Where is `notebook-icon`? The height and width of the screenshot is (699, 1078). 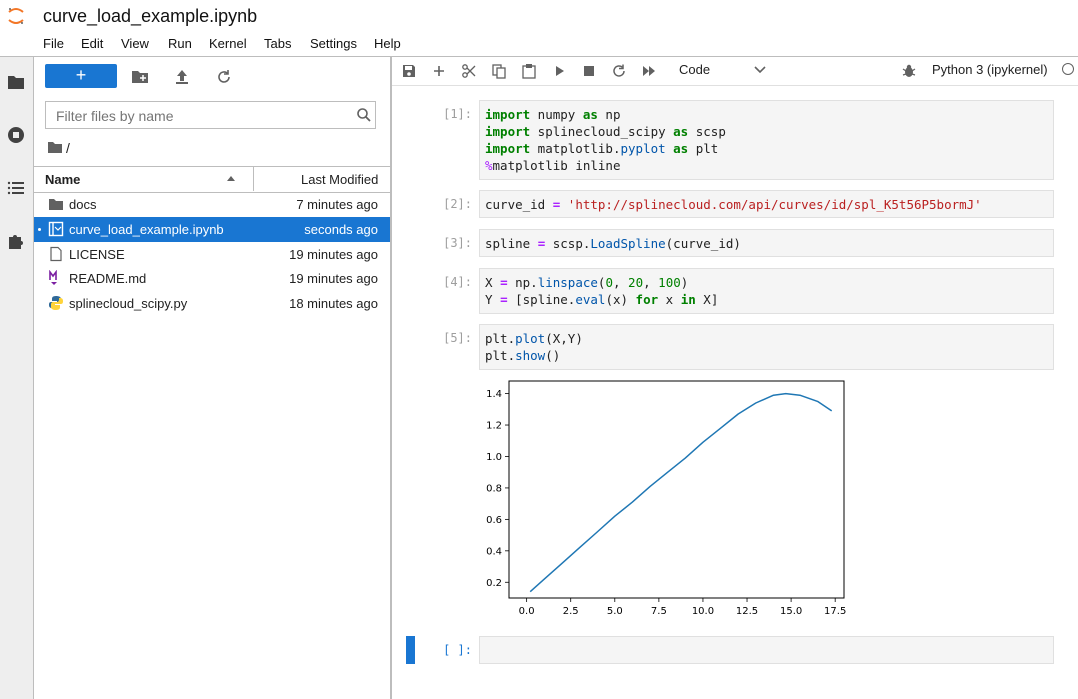 notebook-icon is located at coordinates (56, 229).